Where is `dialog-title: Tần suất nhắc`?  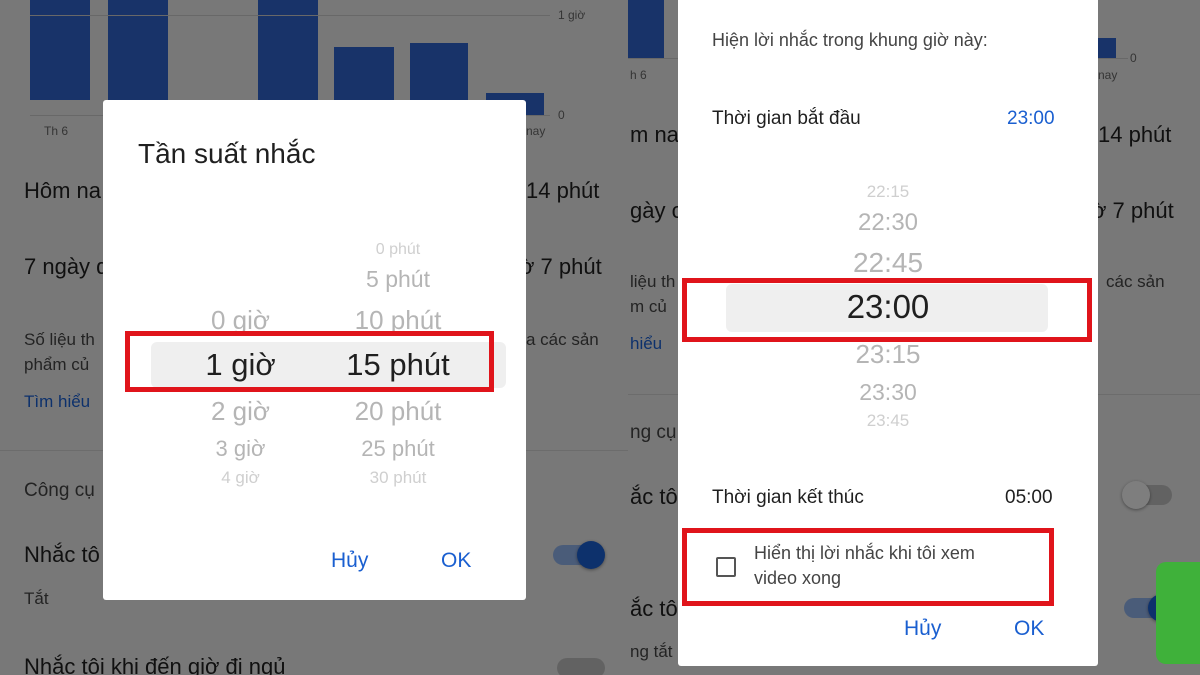 dialog-title: Tần suất nhắc is located at coordinates (227, 153).